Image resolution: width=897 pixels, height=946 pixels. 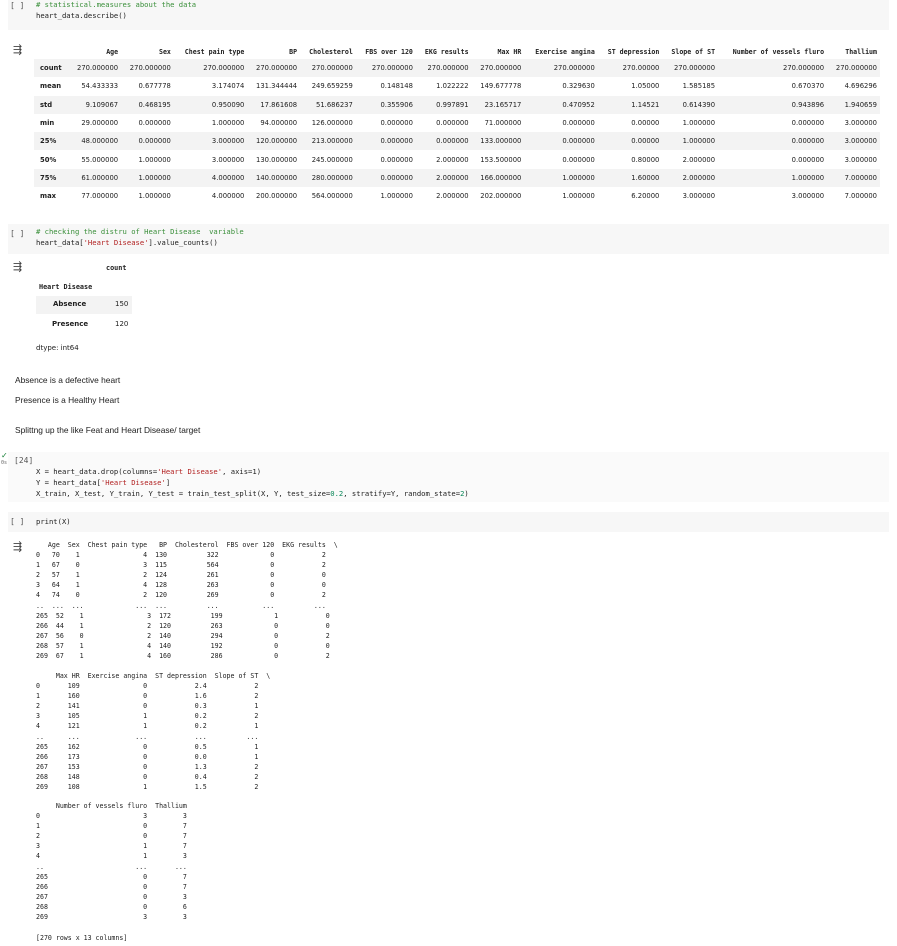 What do you see at coordinates (4, 463) in the screenshot?
I see `exec-time: 0s` at bounding box center [4, 463].